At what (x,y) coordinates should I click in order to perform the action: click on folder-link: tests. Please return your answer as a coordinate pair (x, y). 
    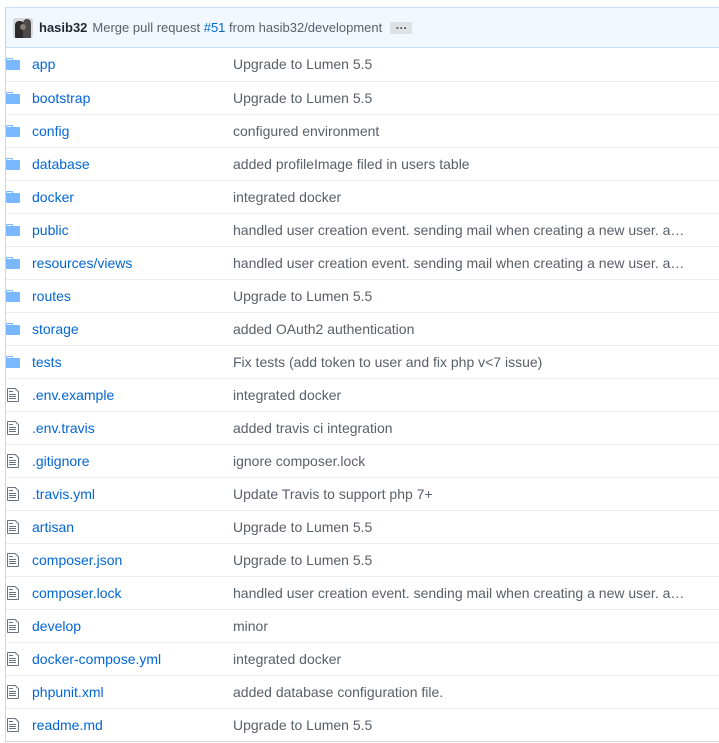
    Looking at the image, I should click on (47, 362).